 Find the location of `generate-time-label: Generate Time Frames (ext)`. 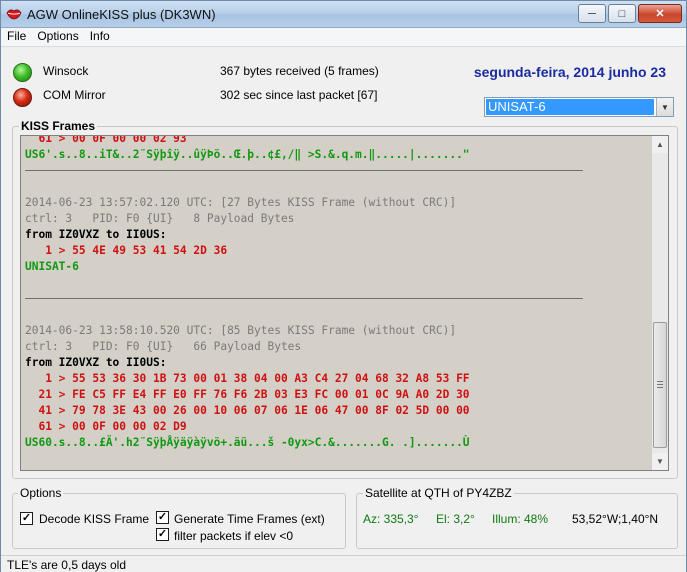

generate-time-label: Generate Time Frames (ext) is located at coordinates (249, 519).